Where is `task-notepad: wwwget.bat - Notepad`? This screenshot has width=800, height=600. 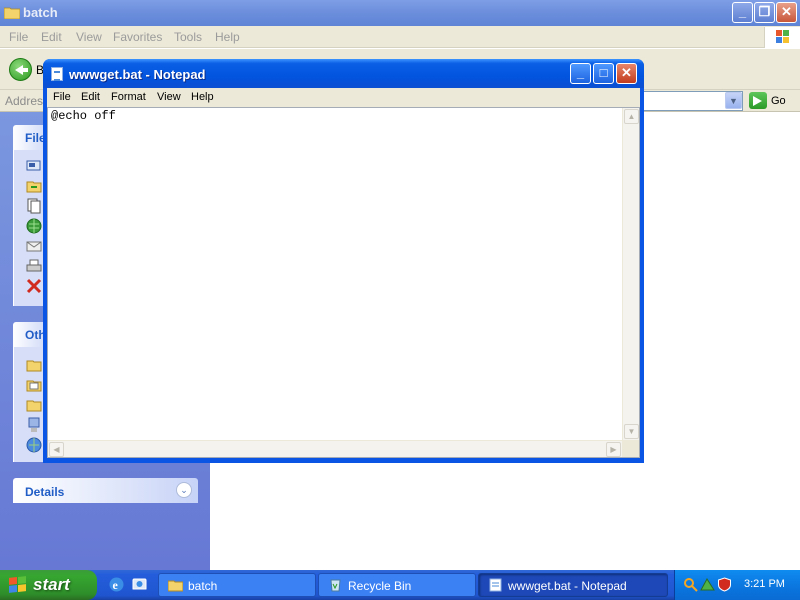 task-notepad: wwwget.bat - Notepad is located at coordinates (573, 585).